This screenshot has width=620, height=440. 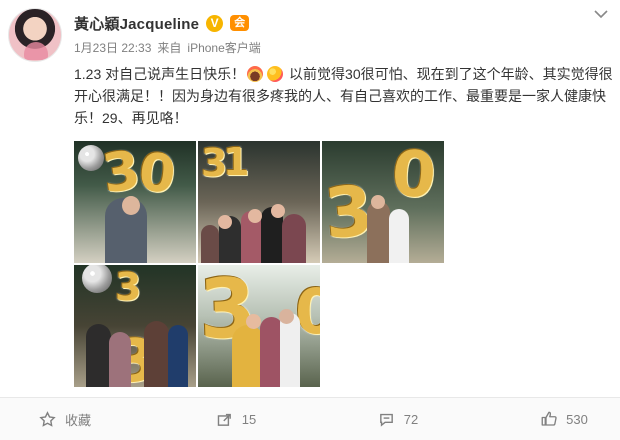 What do you see at coordinates (77, 420) in the screenshot?
I see `favorite-label: 收藏` at bounding box center [77, 420].